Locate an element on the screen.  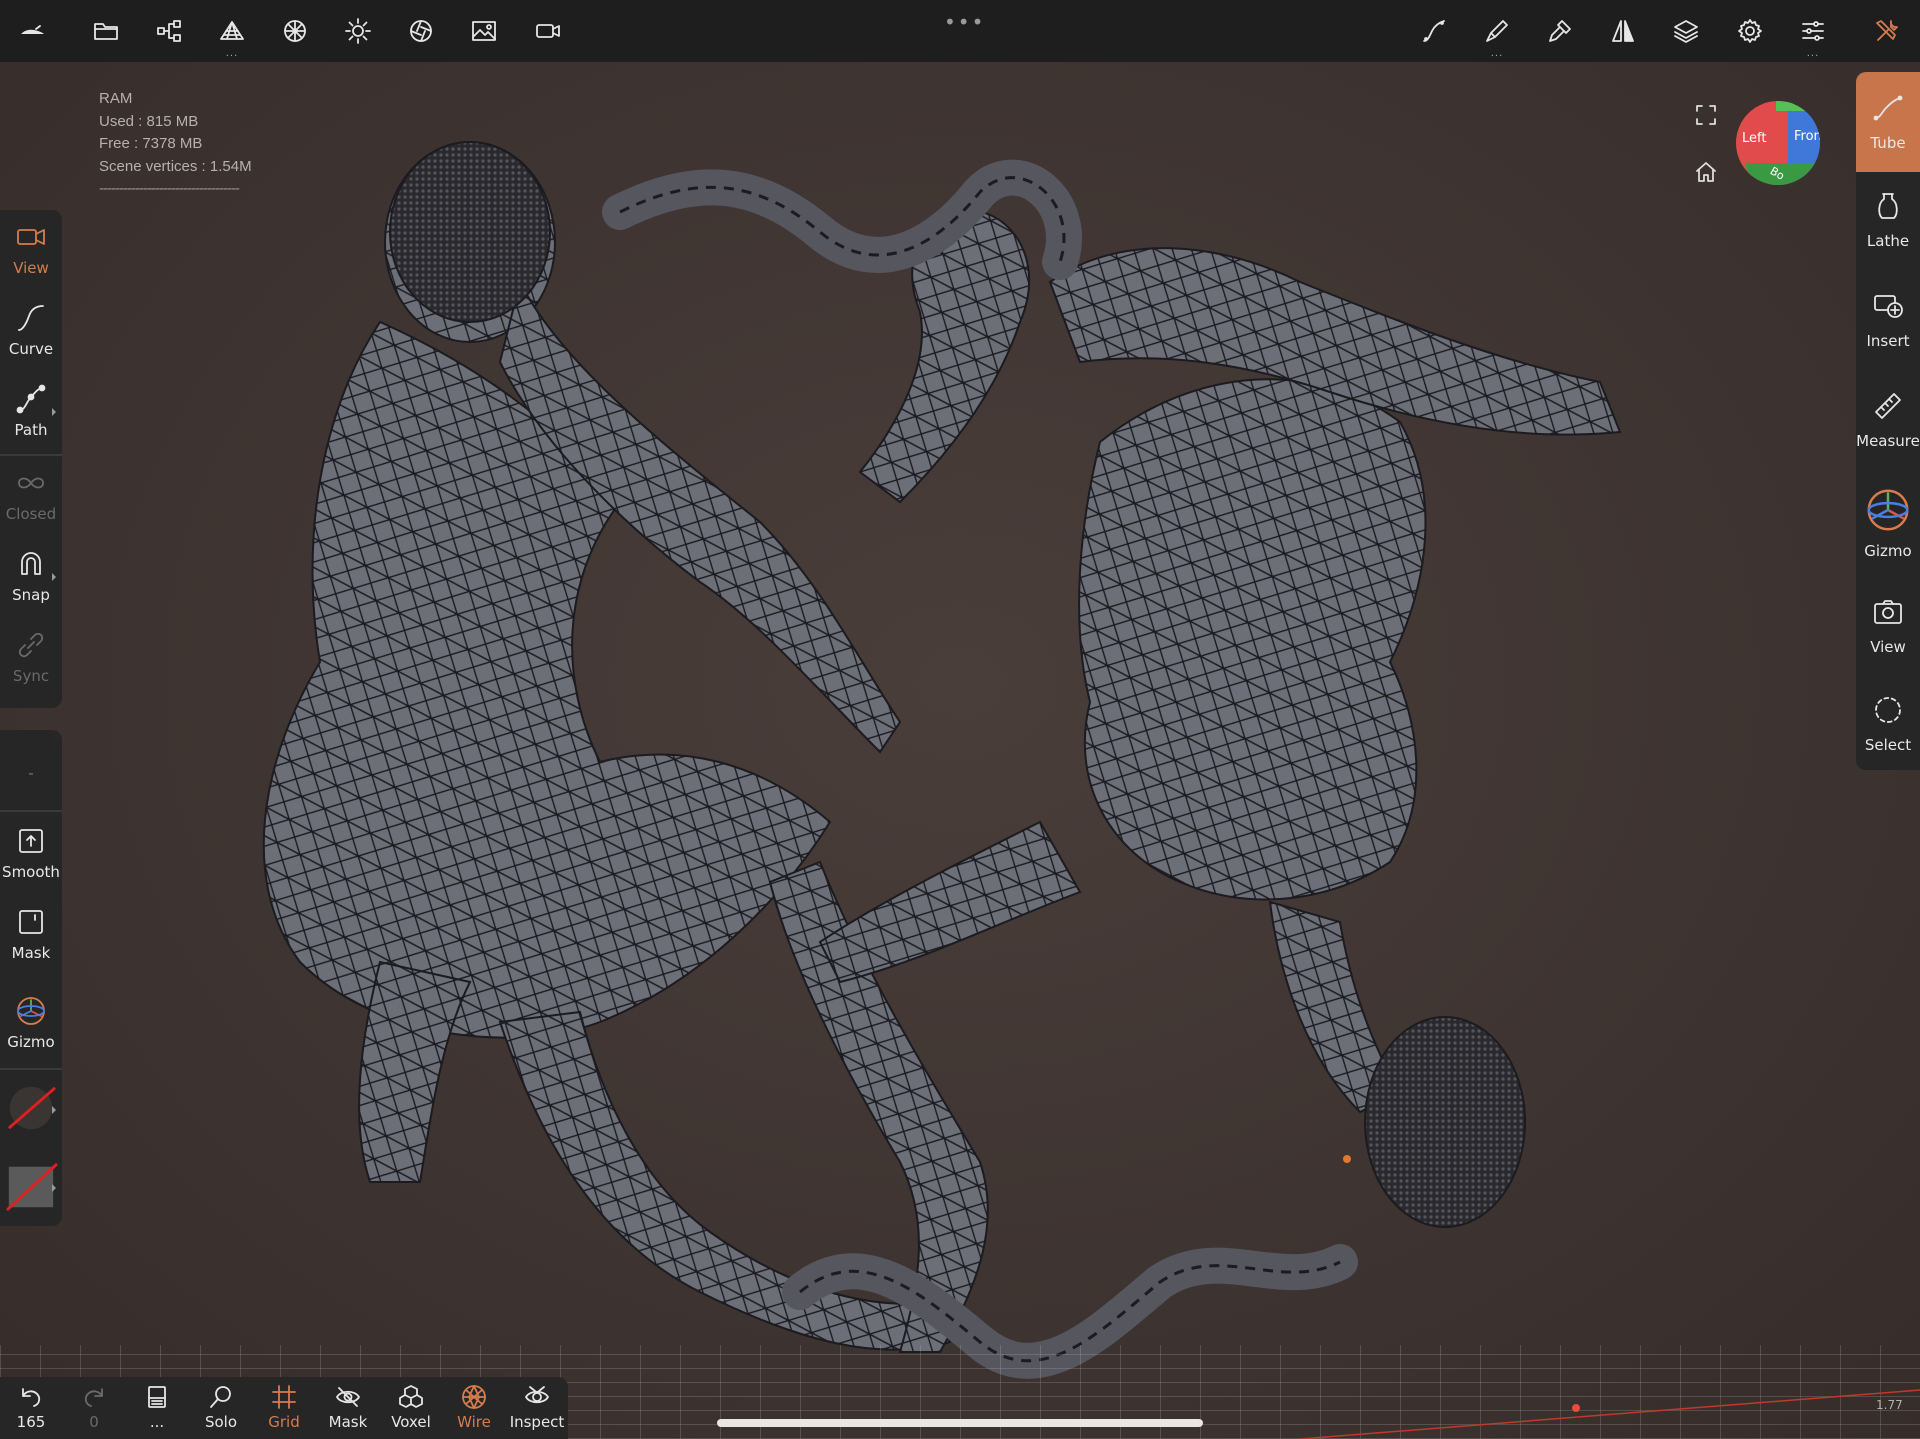
tube-tool-label: Tube is located at coordinates (1888, 143).